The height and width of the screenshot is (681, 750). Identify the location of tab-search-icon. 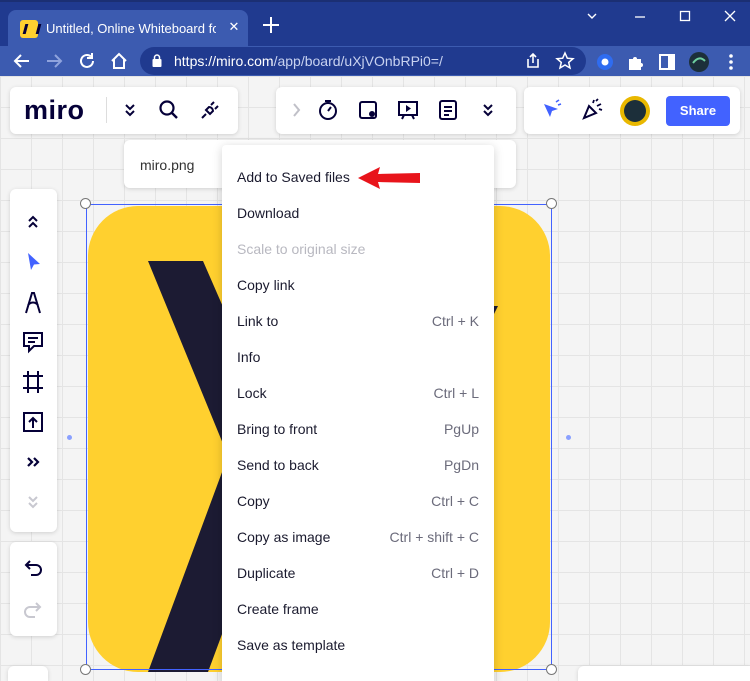
(592, 17).